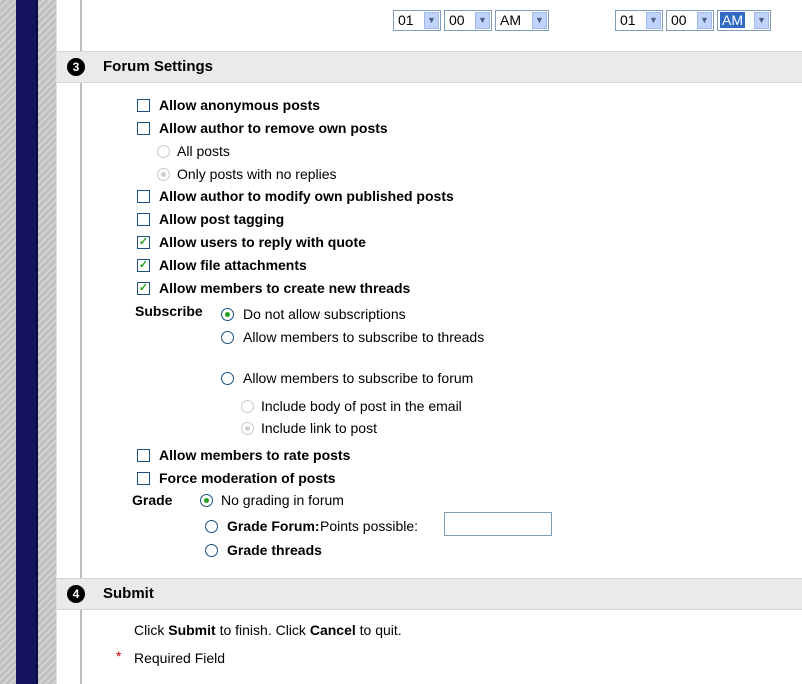  What do you see at coordinates (76, 594) in the screenshot?
I see `step-number-4: 4` at bounding box center [76, 594].